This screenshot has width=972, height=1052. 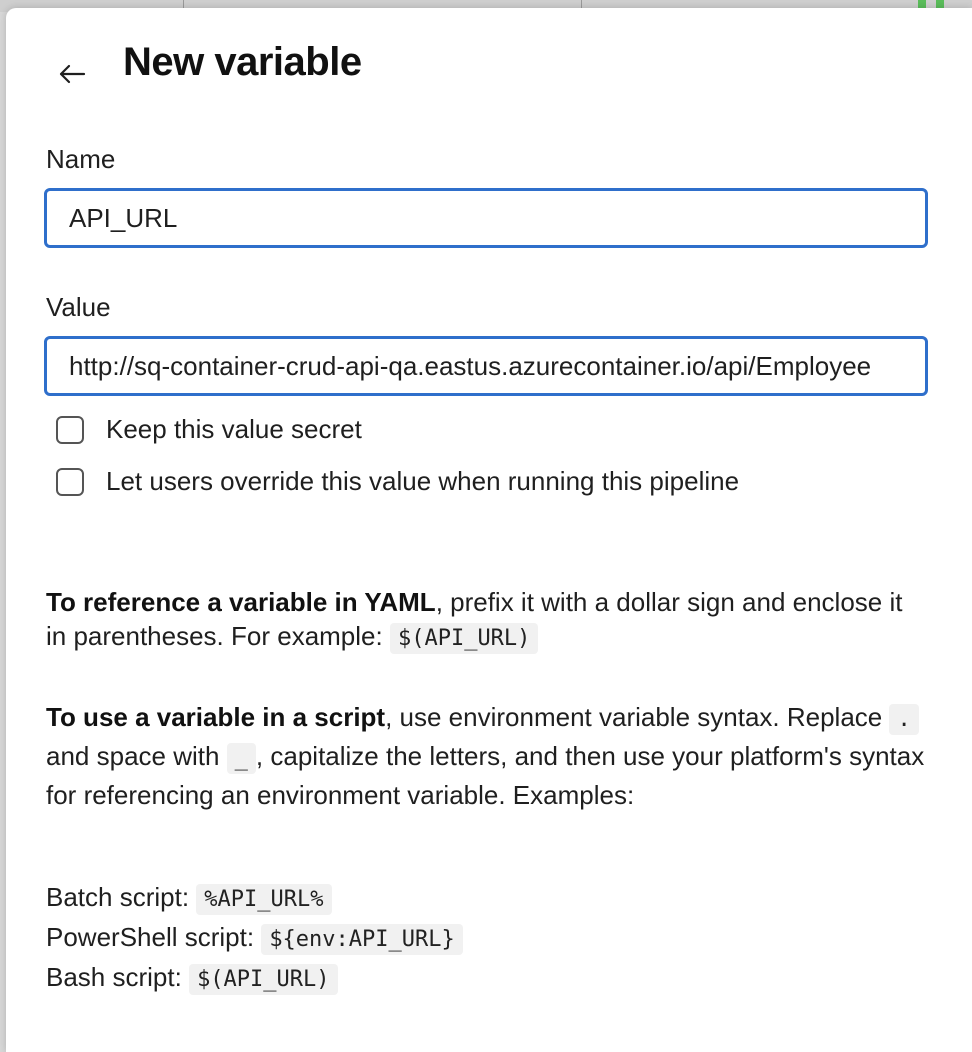 What do you see at coordinates (121, 897) in the screenshot?
I see `batch-example-label: Batch script:` at bounding box center [121, 897].